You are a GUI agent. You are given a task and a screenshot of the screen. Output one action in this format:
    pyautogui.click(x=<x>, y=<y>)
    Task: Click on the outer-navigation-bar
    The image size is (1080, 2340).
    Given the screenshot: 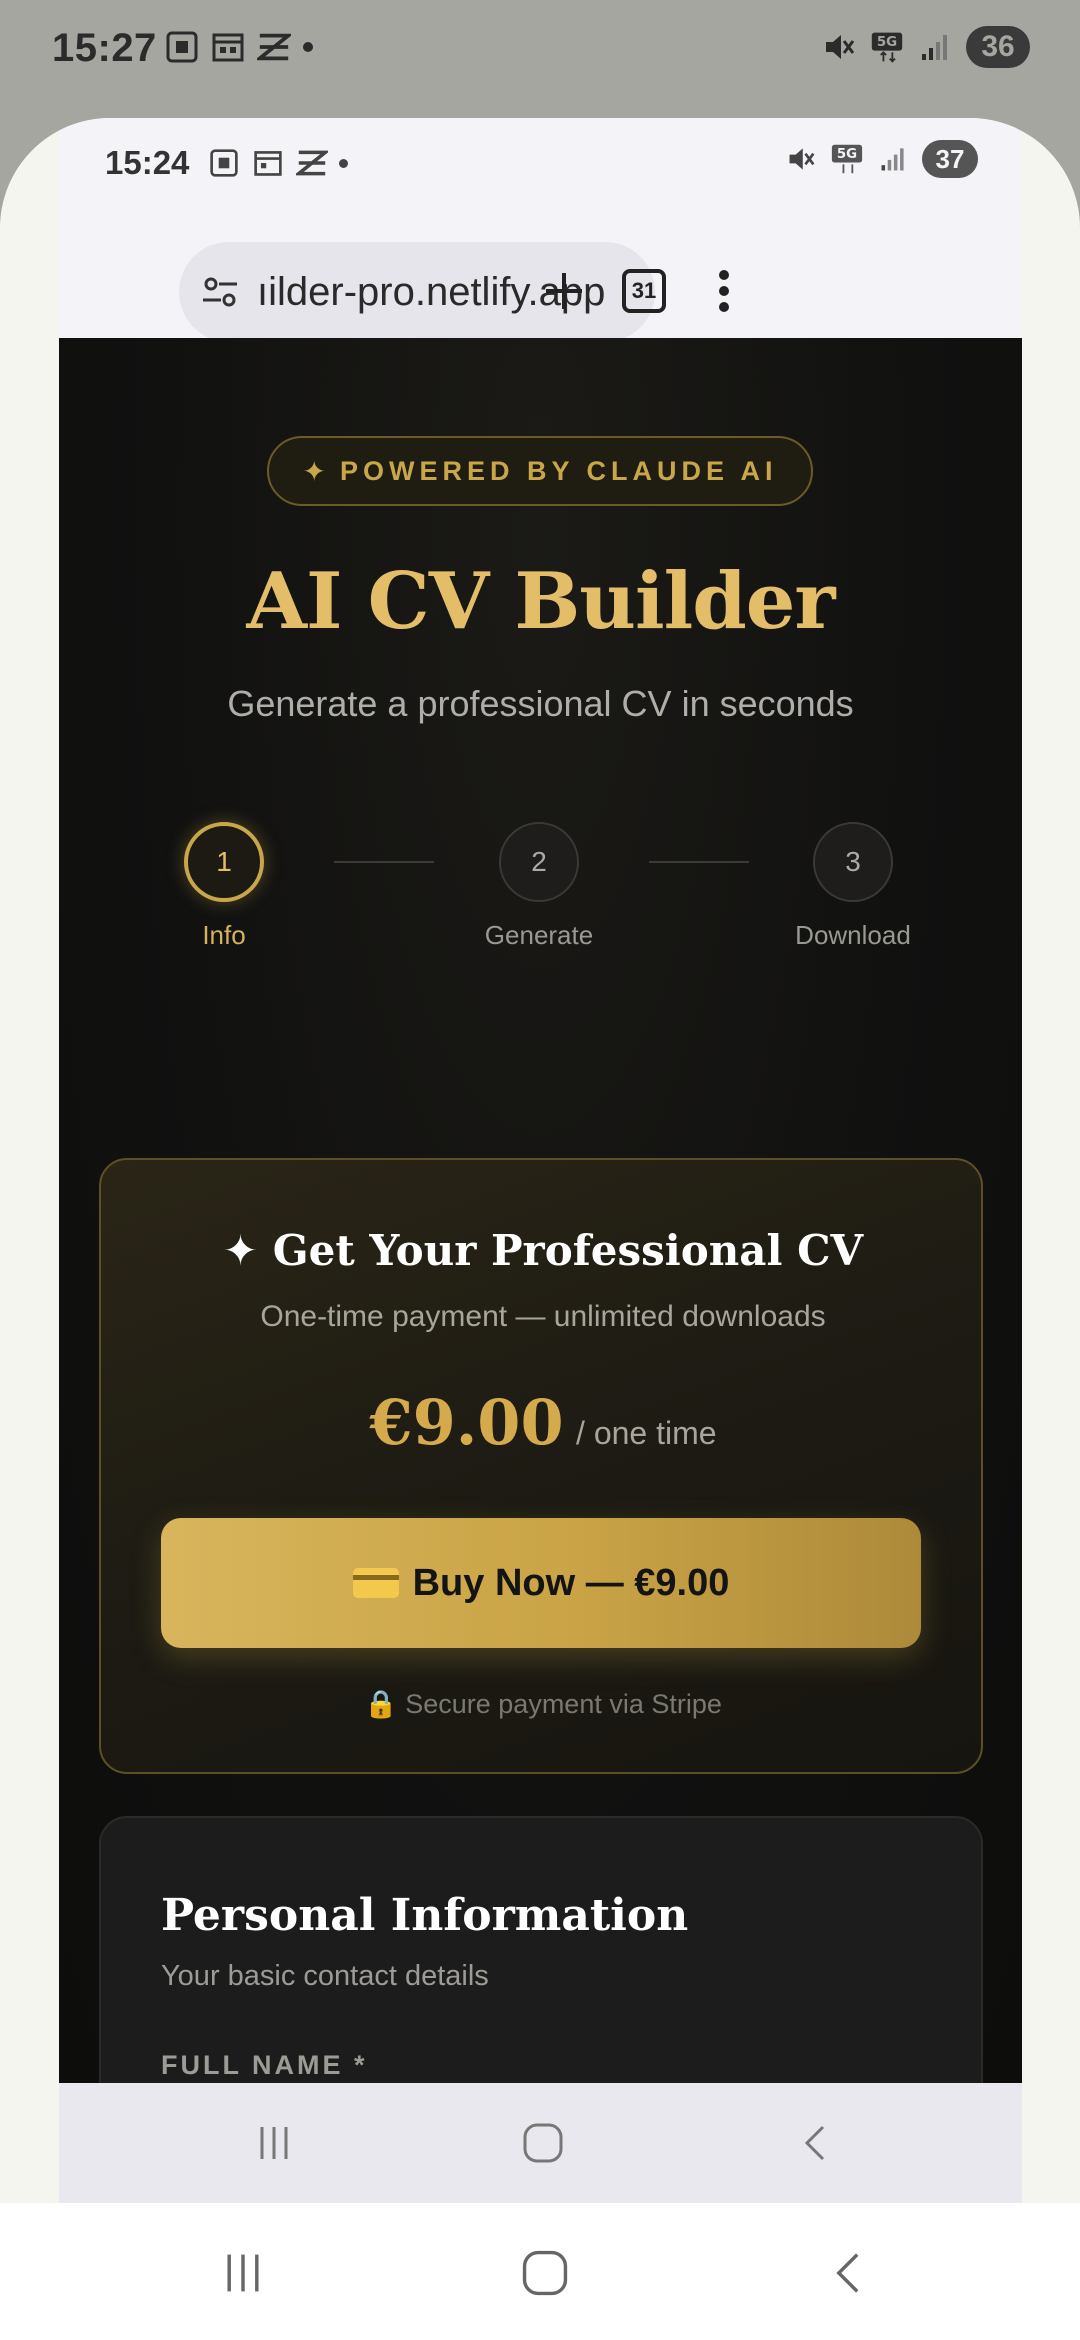 What is the action you would take?
    pyautogui.click(x=540, y=2271)
    